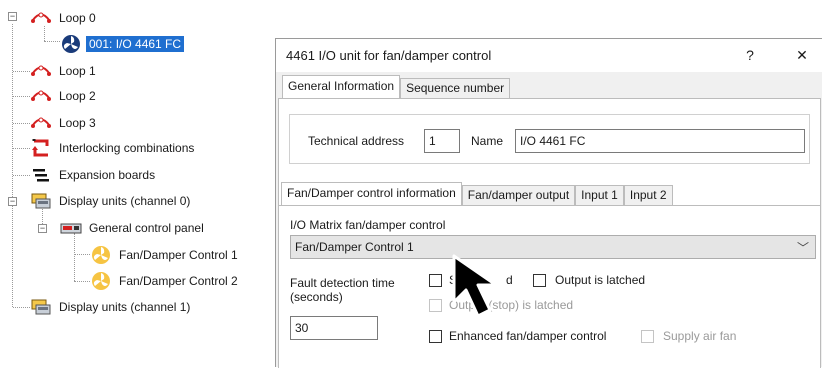 This screenshot has width=822, height=368. I want to click on fault-detection-label: Fault detection time, so click(342, 283).